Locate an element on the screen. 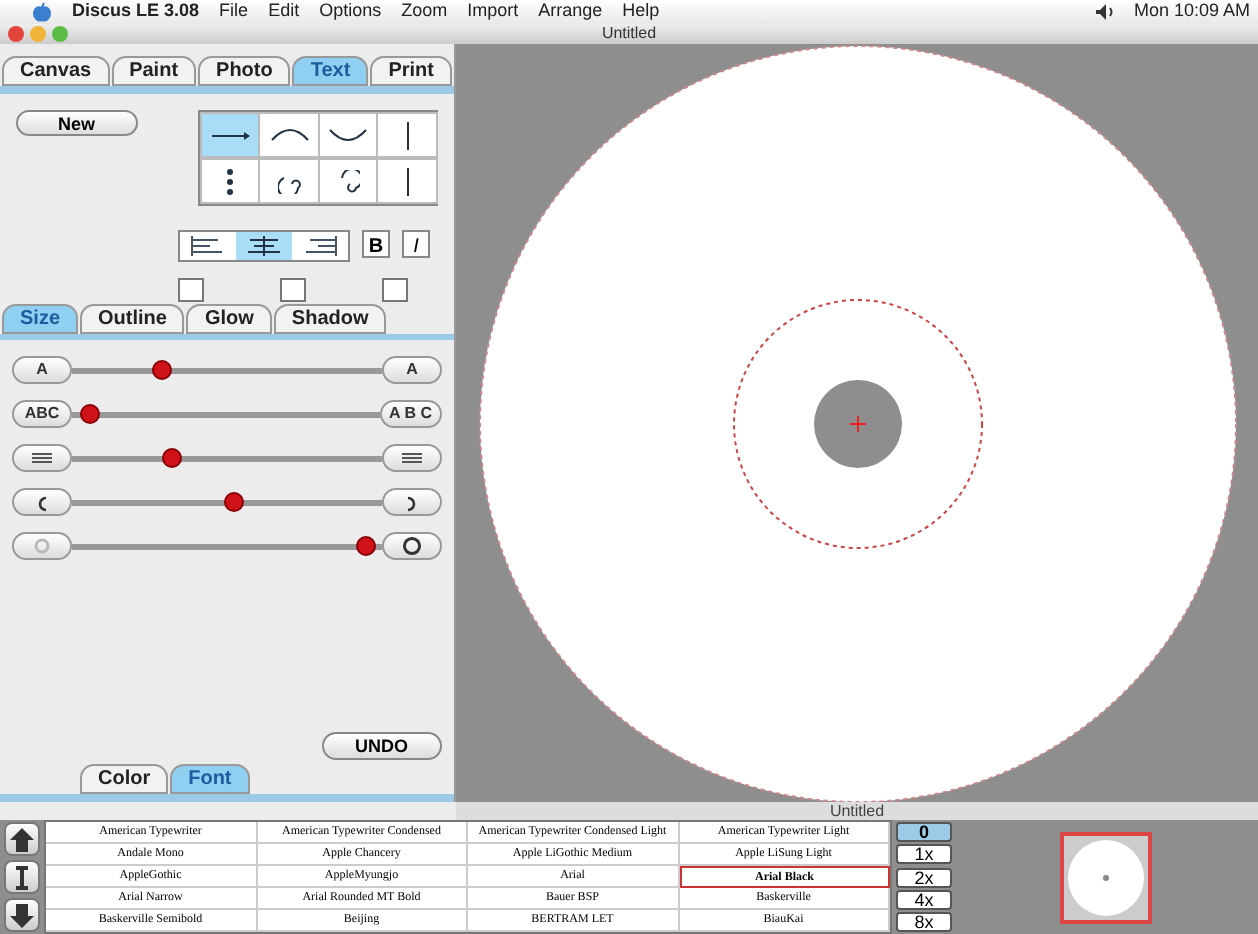 The image size is (1258, 934). menu-item: Zoom is located at coordinates (424, 13).